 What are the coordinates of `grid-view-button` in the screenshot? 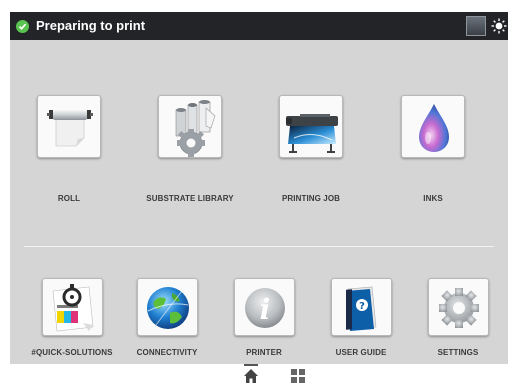 It's located at (298, 376).